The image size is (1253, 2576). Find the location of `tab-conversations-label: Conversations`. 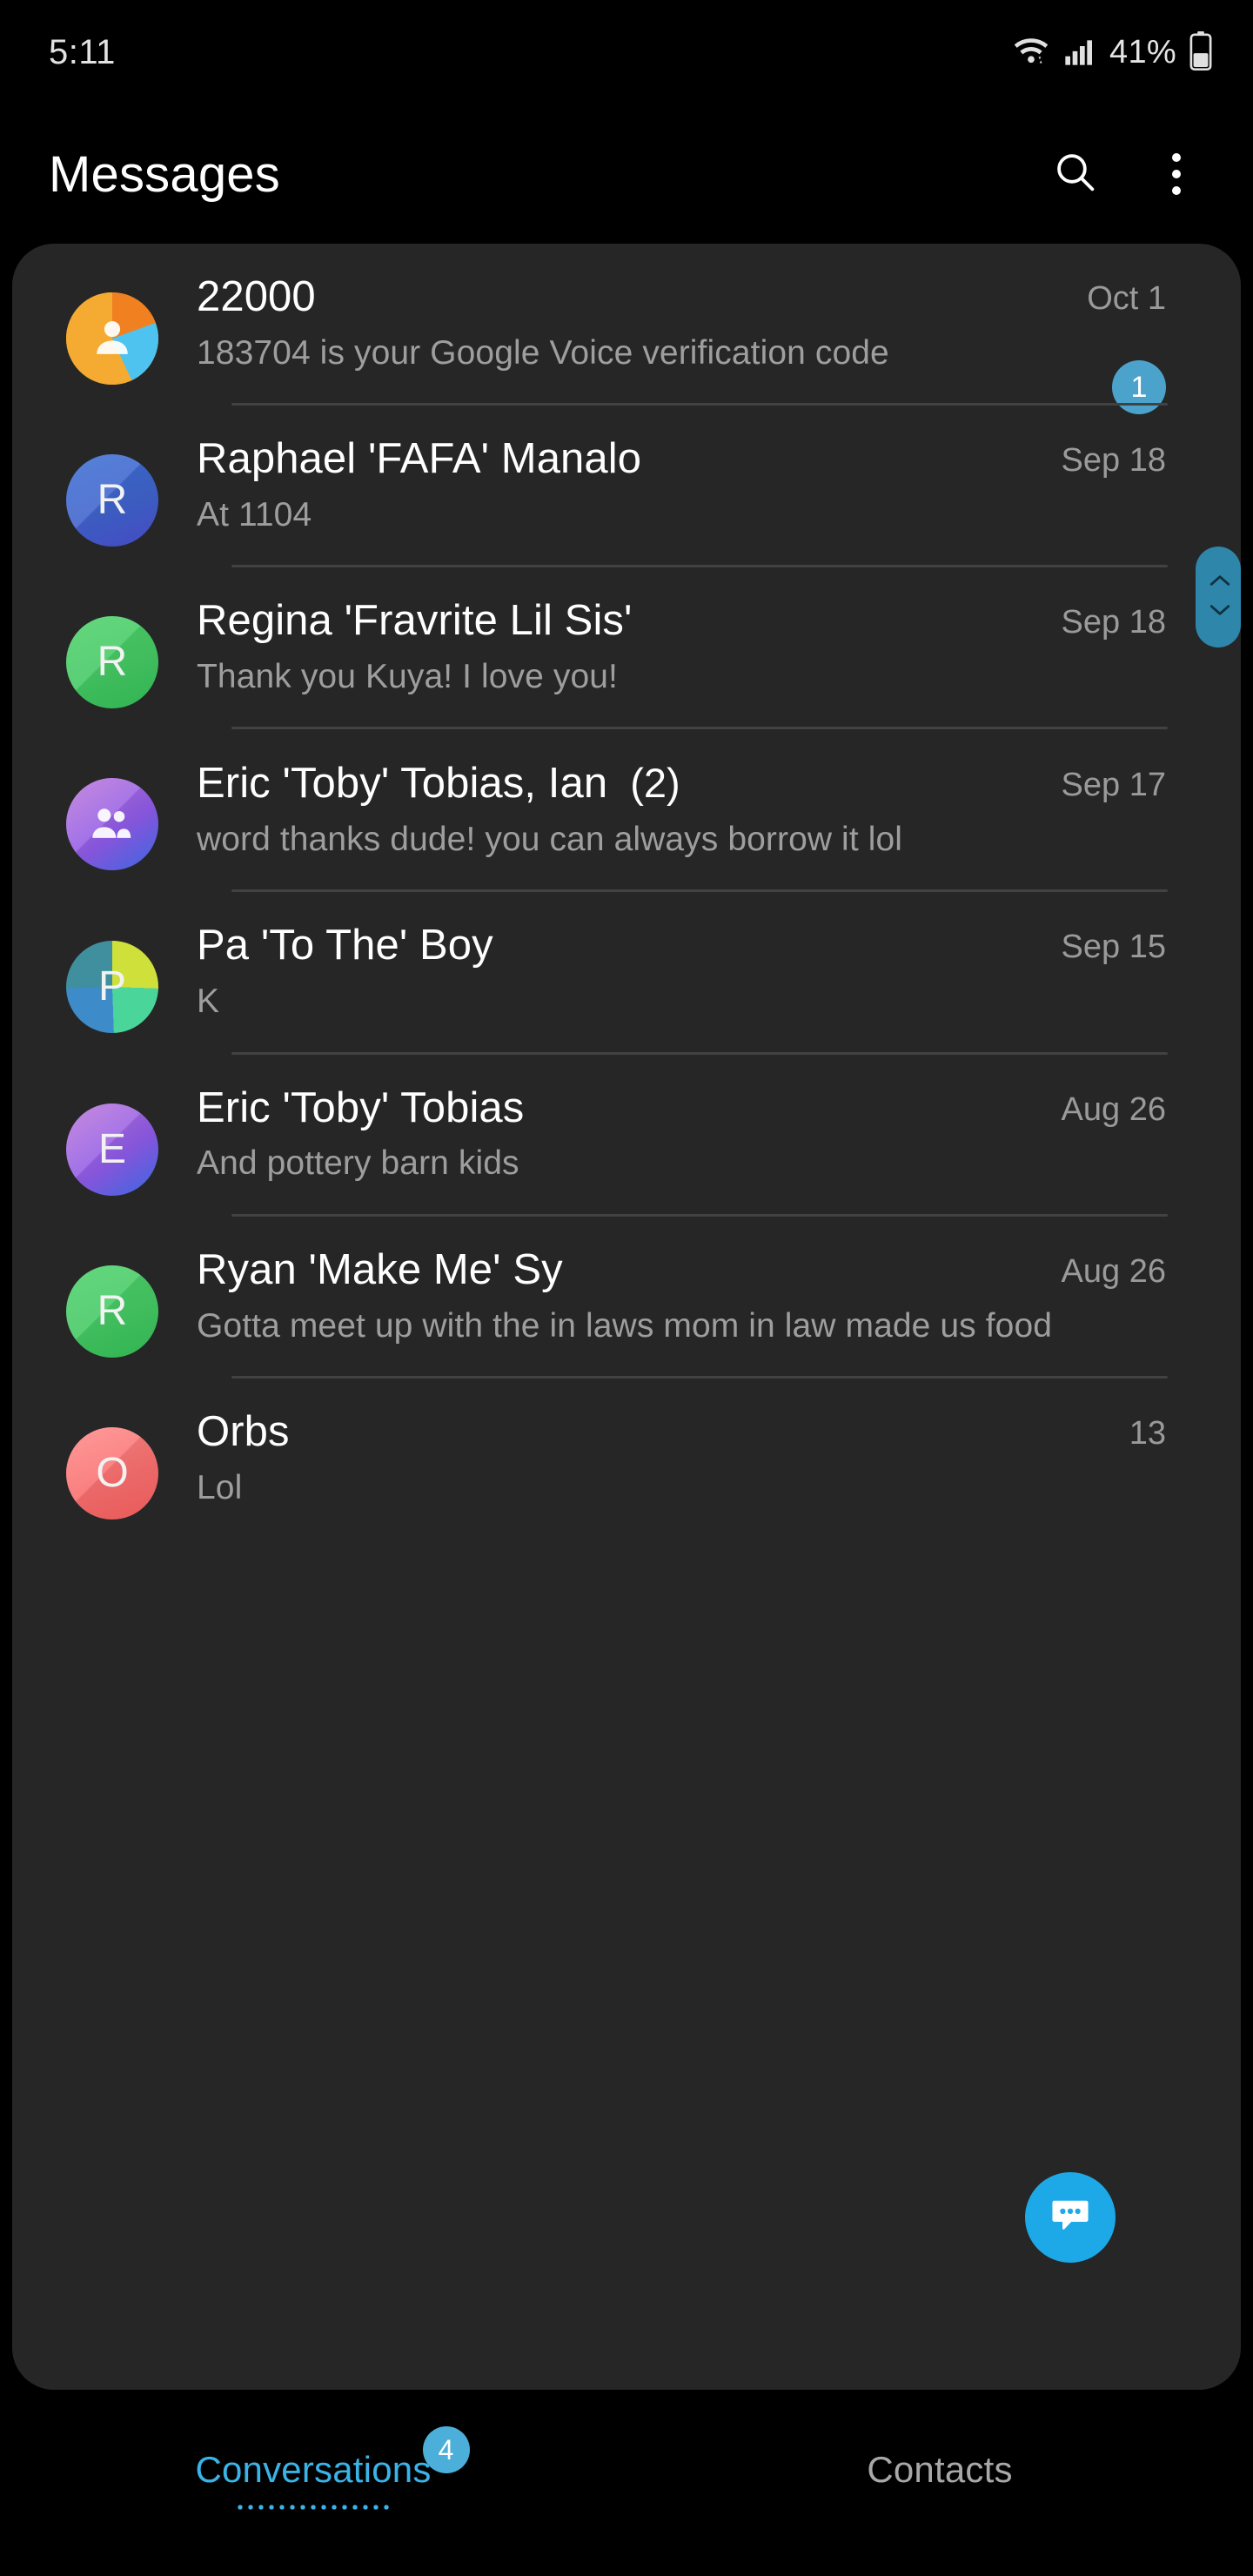

tab-conversations-label: Conversations is located at coordinates (313, 2469).